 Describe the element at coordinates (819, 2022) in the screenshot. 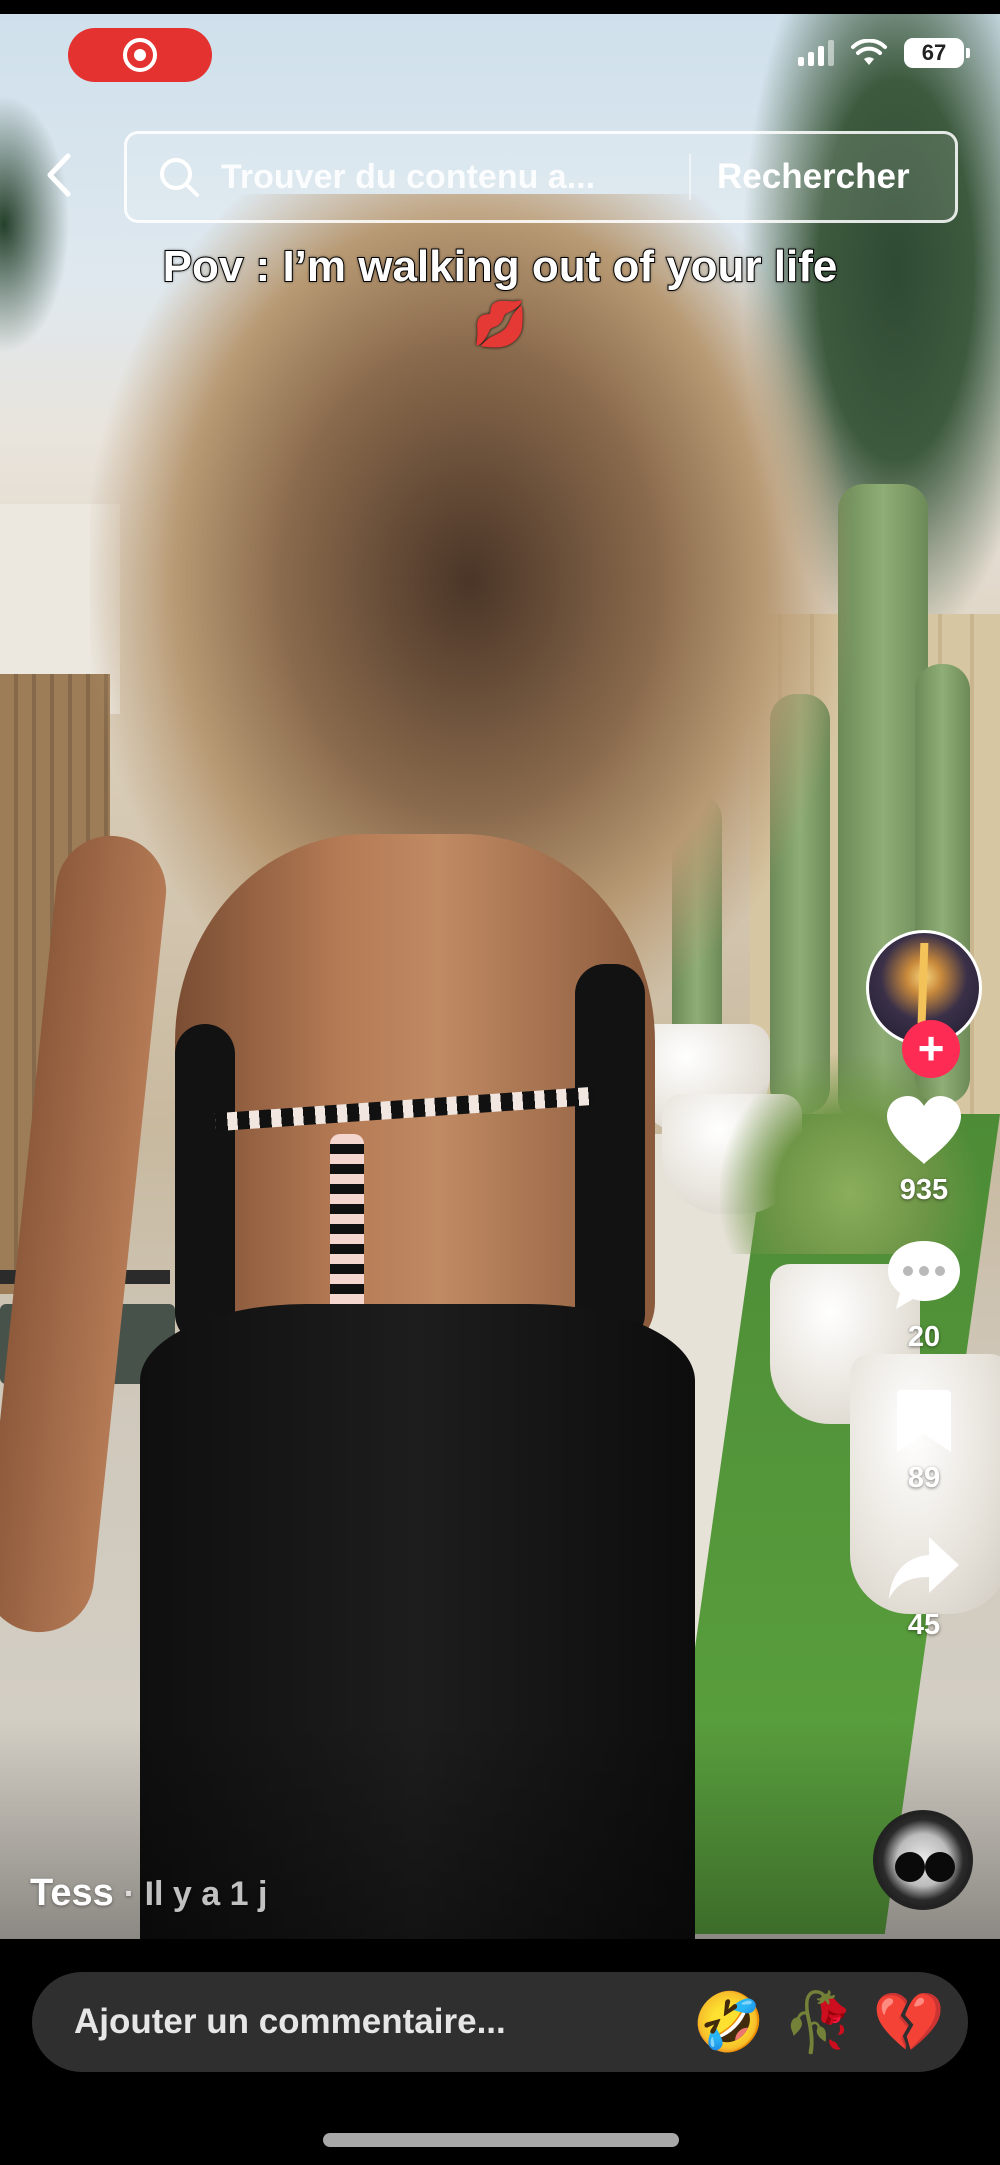

I see `wilted-rose-emoji-icon: 🥀` at that location.